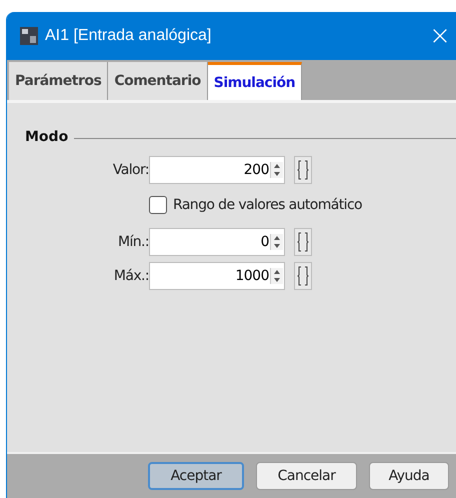 Image resolution: width=456 pixels, height=498 pixels. Describe the element at coordinates (196, 476) in the screenshot. I see `dialog-button: Aceptar` at that location.